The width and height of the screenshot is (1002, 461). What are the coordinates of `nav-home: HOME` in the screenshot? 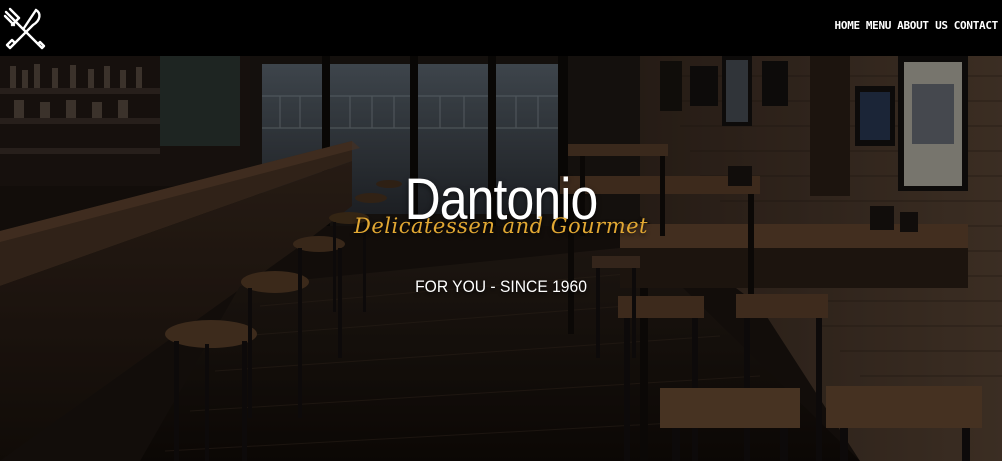 It's located at (848, 26).